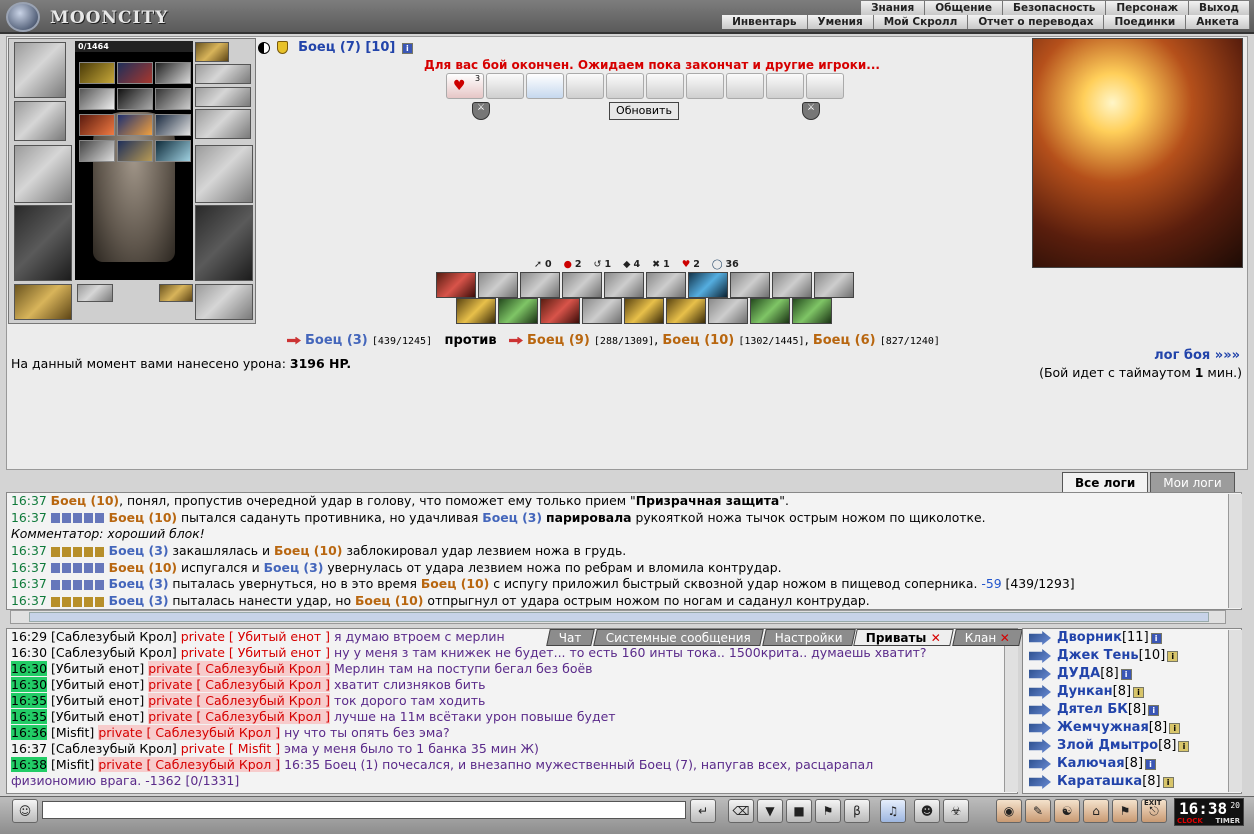 This screenshot has height=834, width=1254. What do you see at coordinates (956, 811) in the screenshot?
I see `helmet-icon: ☣` at bounding box center [956, 811].